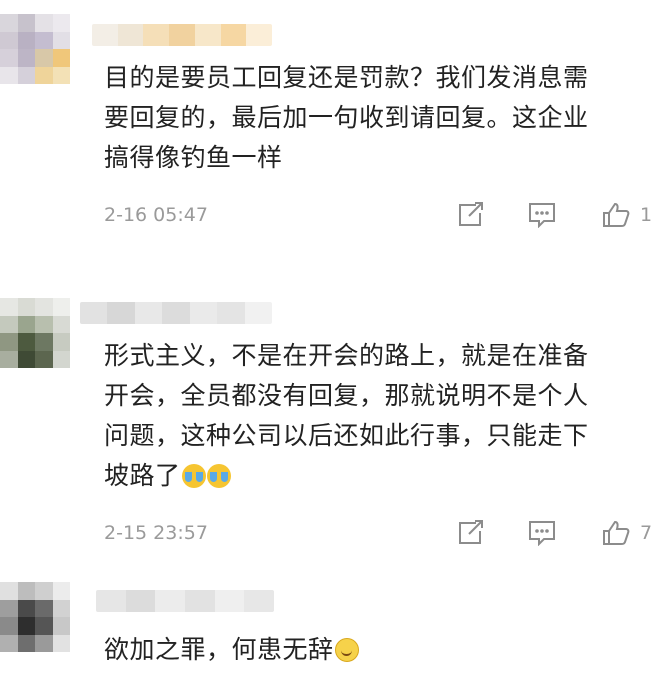  Describe the element at coordinates (376, 650) in the screenshot. I see `comment-text: 欲加之罪，何患无辞` at that location.